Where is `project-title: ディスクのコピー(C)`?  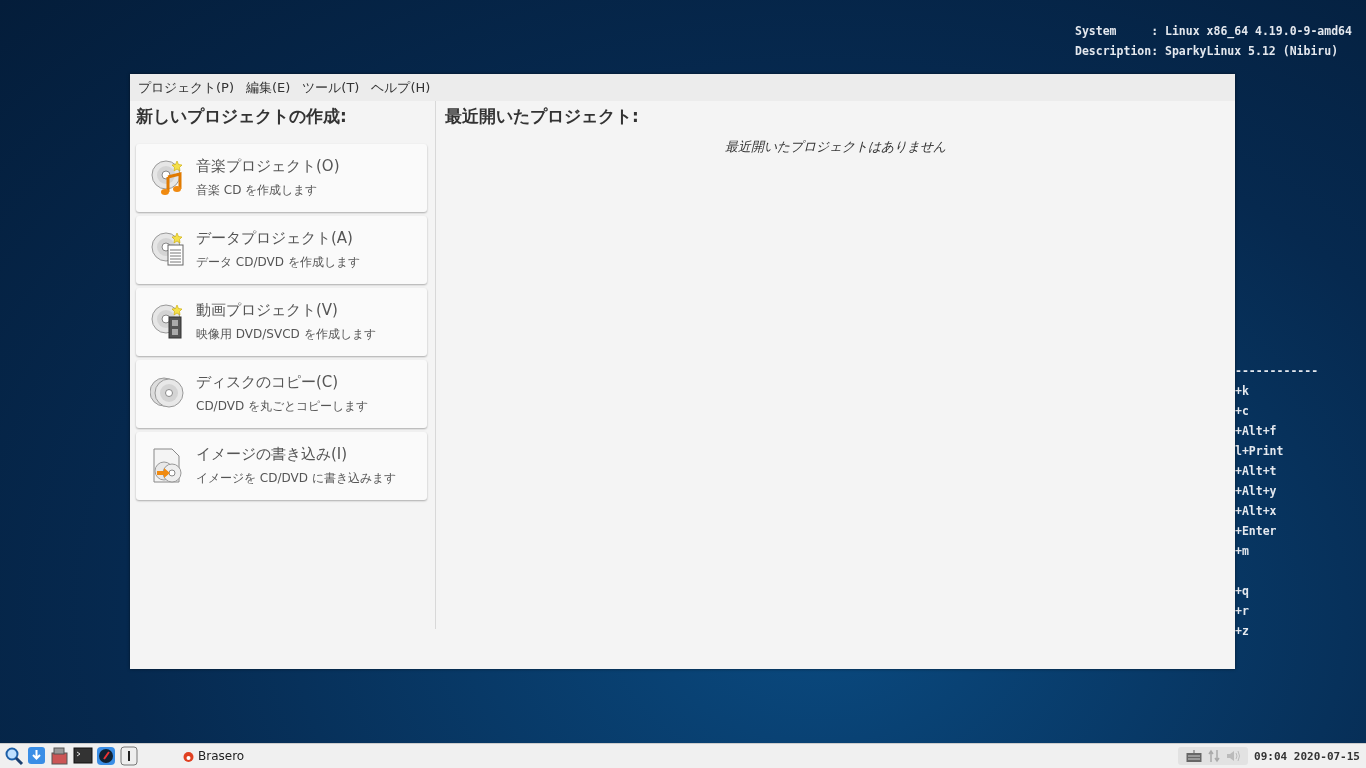
project-title: ディスクのコピー(C) is located at coordinates (268, 382).